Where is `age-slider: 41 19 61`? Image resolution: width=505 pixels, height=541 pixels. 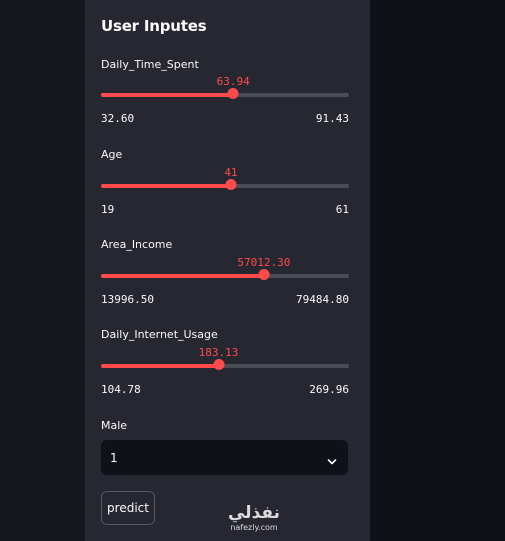 age-slider: 41 19 61 is located at coordinates (225, 201).